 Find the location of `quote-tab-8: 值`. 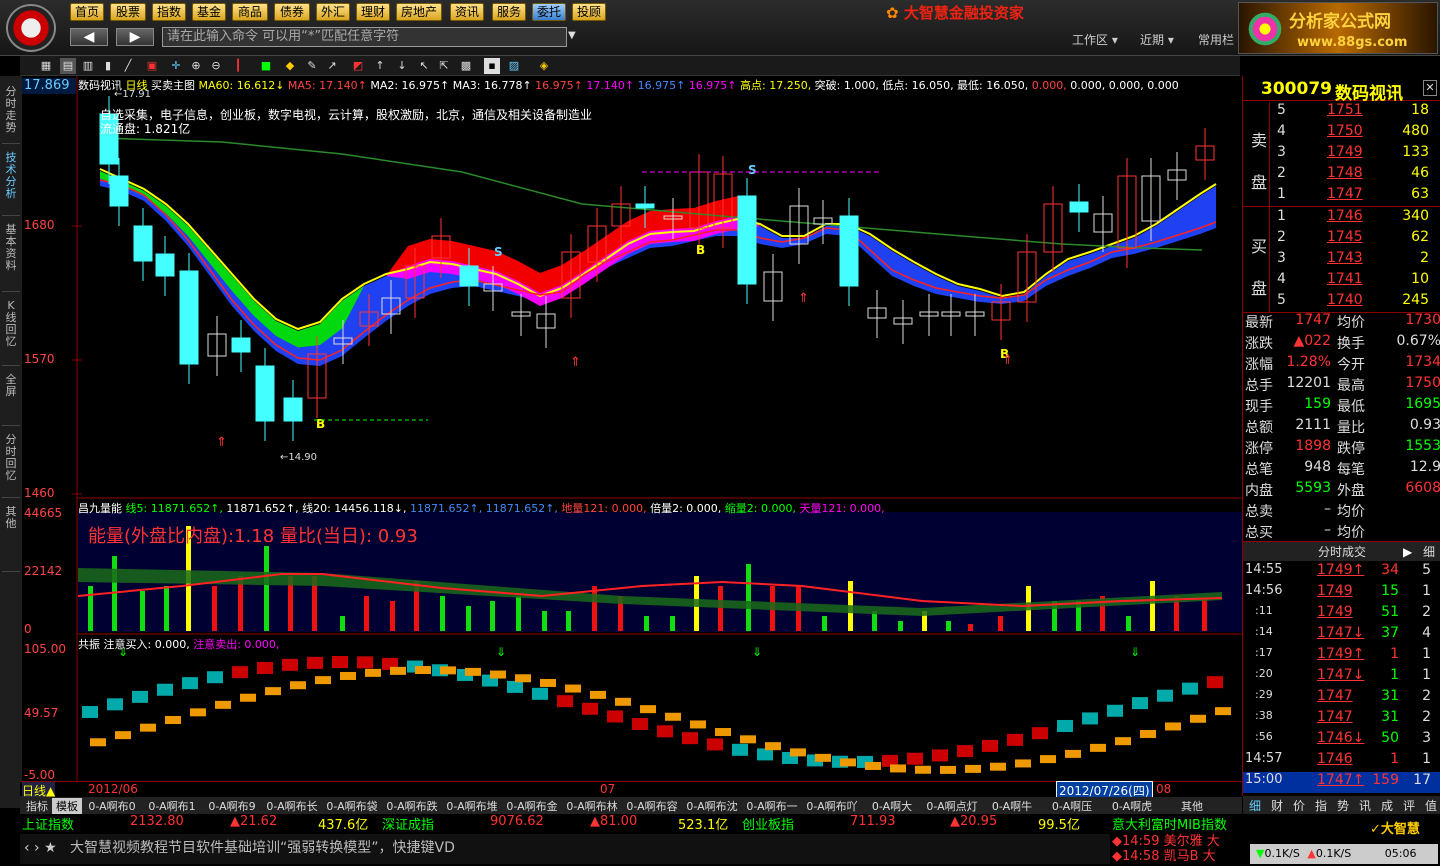

quote-tab-8: 值 is located at coordinates (1430, 805).